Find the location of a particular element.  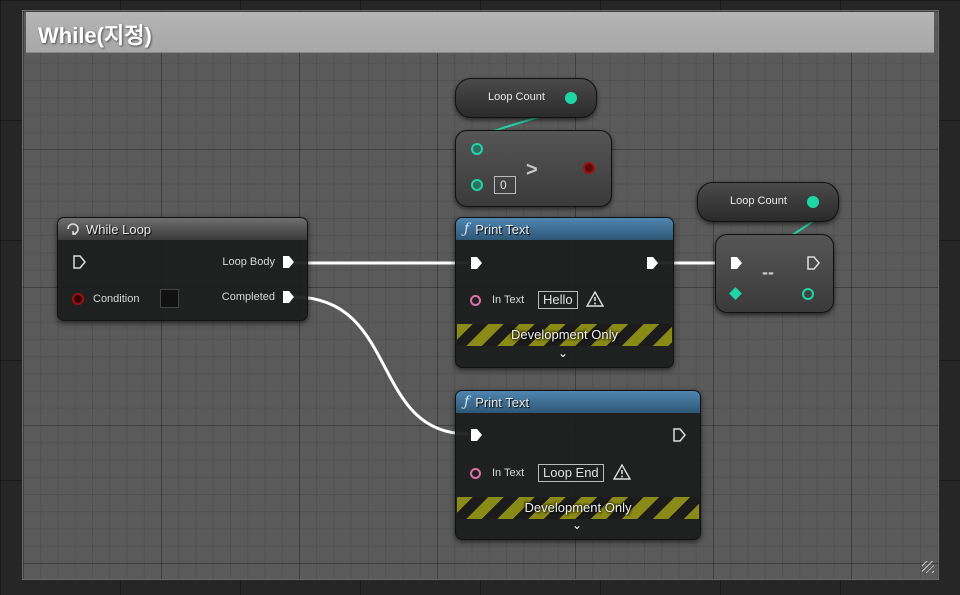

print-text-1-header: ƒ Print Text is located at coordinates (564, 229).